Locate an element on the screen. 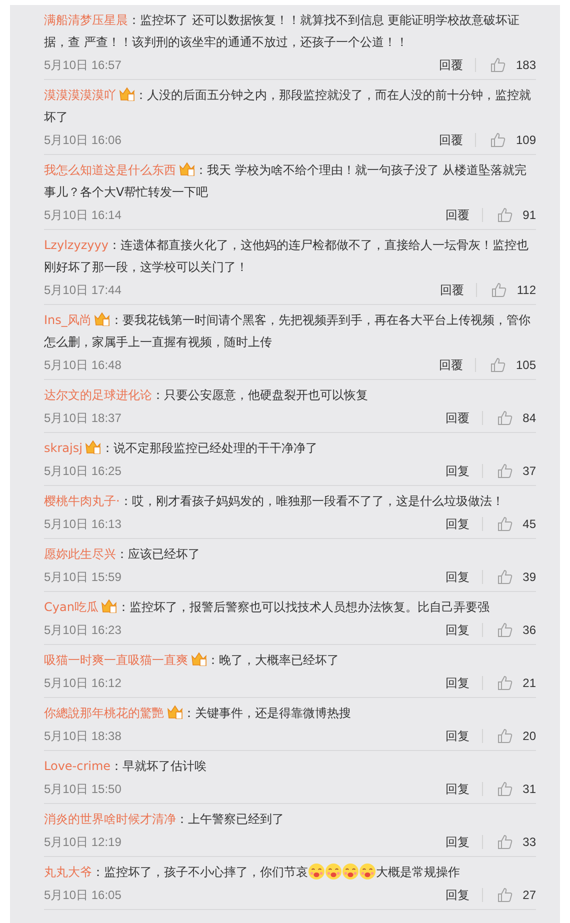  comment-time: 5月10日 16:14 is located at coordinates (83, 215).